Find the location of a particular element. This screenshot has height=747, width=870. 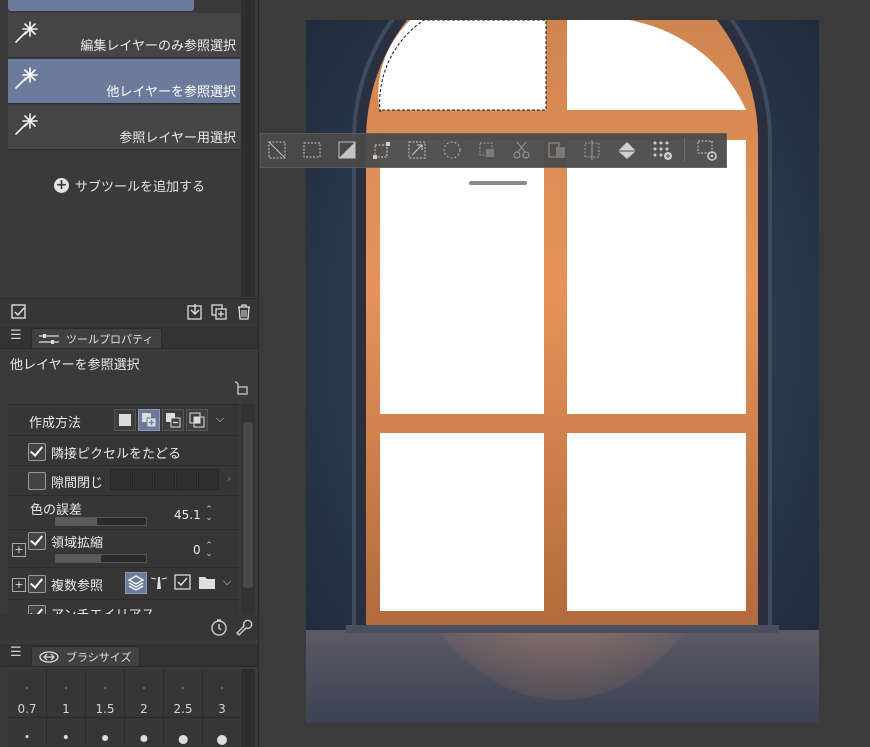

deselect-icon is located at coordinates (277, 150).